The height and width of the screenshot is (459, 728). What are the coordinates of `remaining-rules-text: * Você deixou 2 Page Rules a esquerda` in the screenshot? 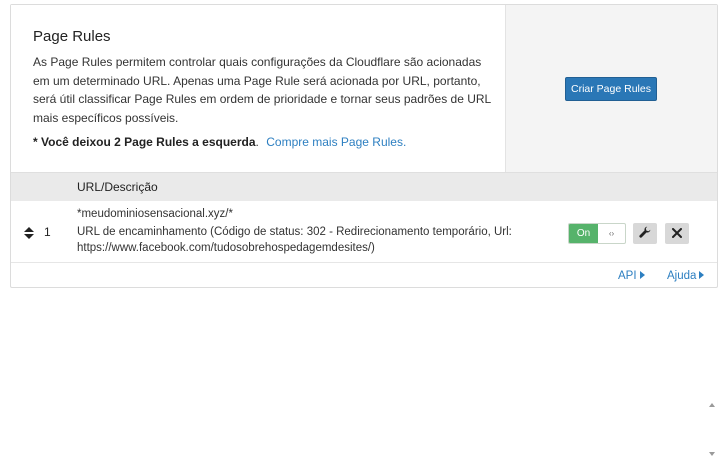 It's located at (144, 142).